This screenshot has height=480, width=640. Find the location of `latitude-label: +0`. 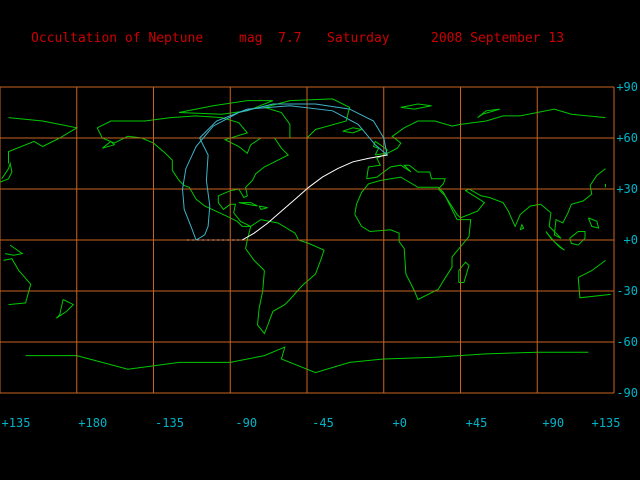

latitude-label: +0 is located at coordinates (630, 240).